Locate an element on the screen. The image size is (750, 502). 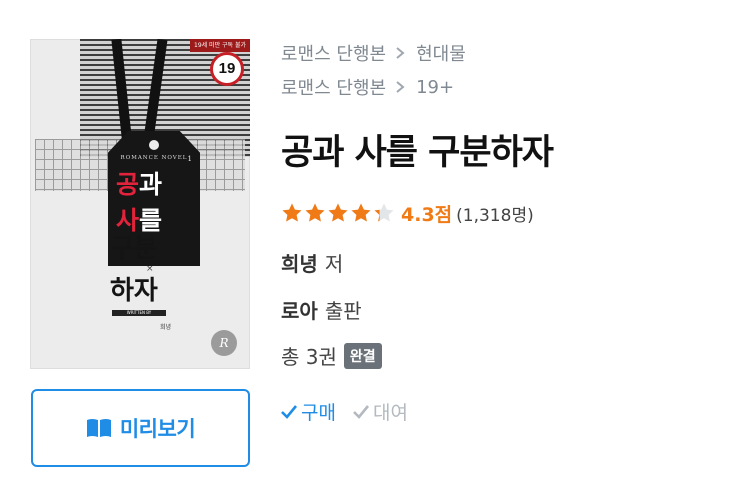
tag-subtitle: ROMANCE NOVEL is located at coordinates (154, 158).